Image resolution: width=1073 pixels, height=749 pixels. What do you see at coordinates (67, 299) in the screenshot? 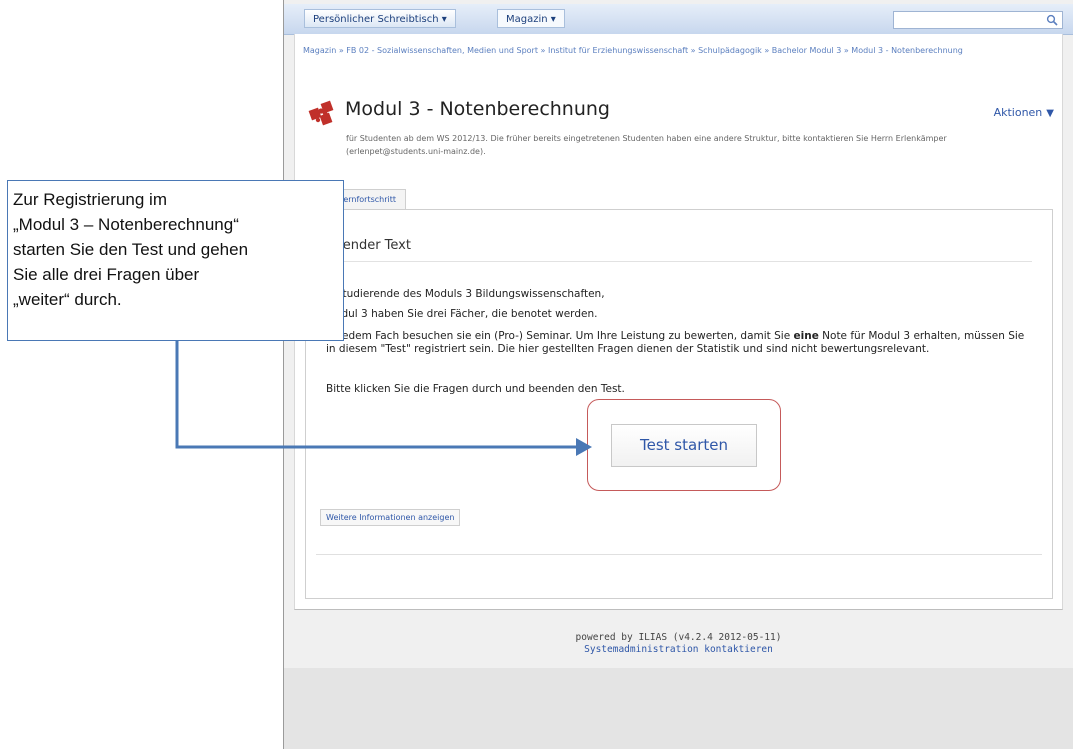
I see `callout-line-5: „weiter“ durch.` at bounding box center [67, 299].